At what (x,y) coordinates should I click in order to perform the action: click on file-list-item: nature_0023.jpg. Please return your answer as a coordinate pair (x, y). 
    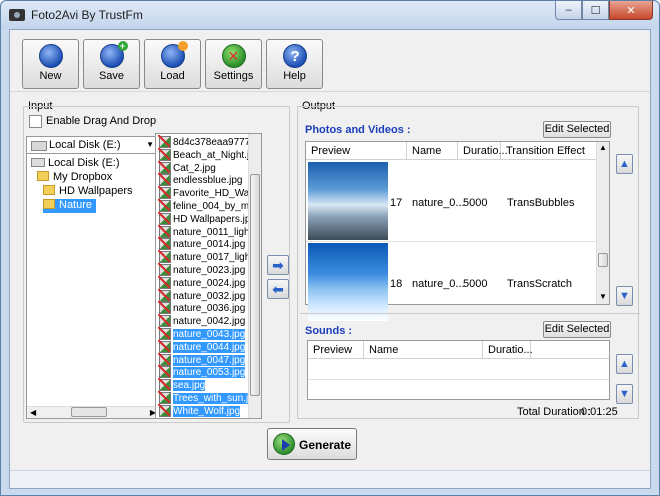
    Looking at the image, I should click on (201, 269).